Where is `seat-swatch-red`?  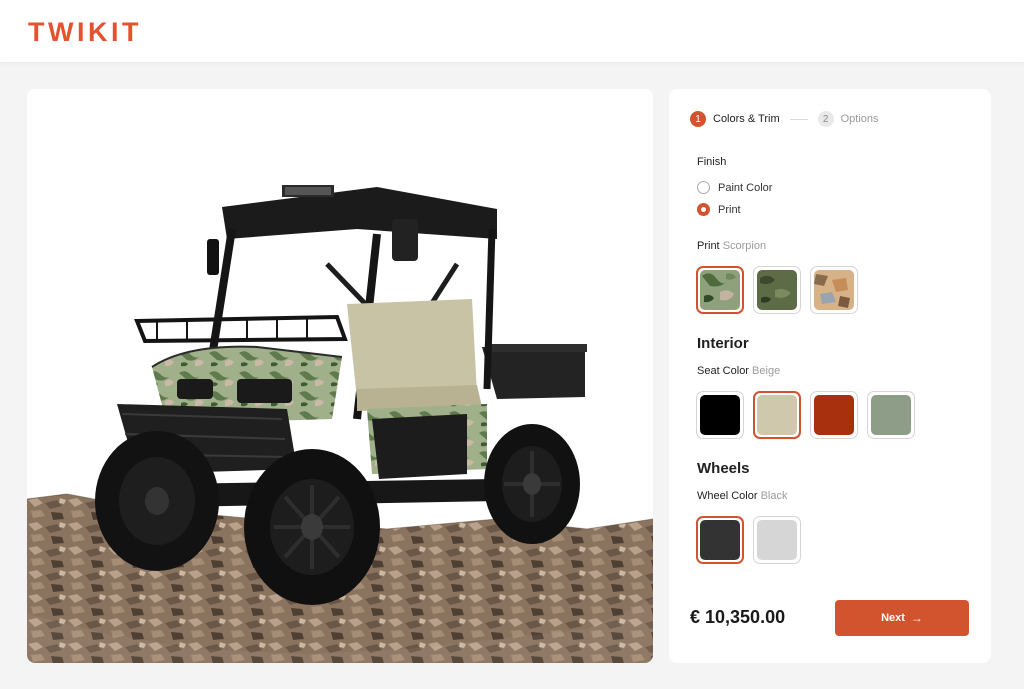 seat-swatch-red is located at coordinates (834, 415).